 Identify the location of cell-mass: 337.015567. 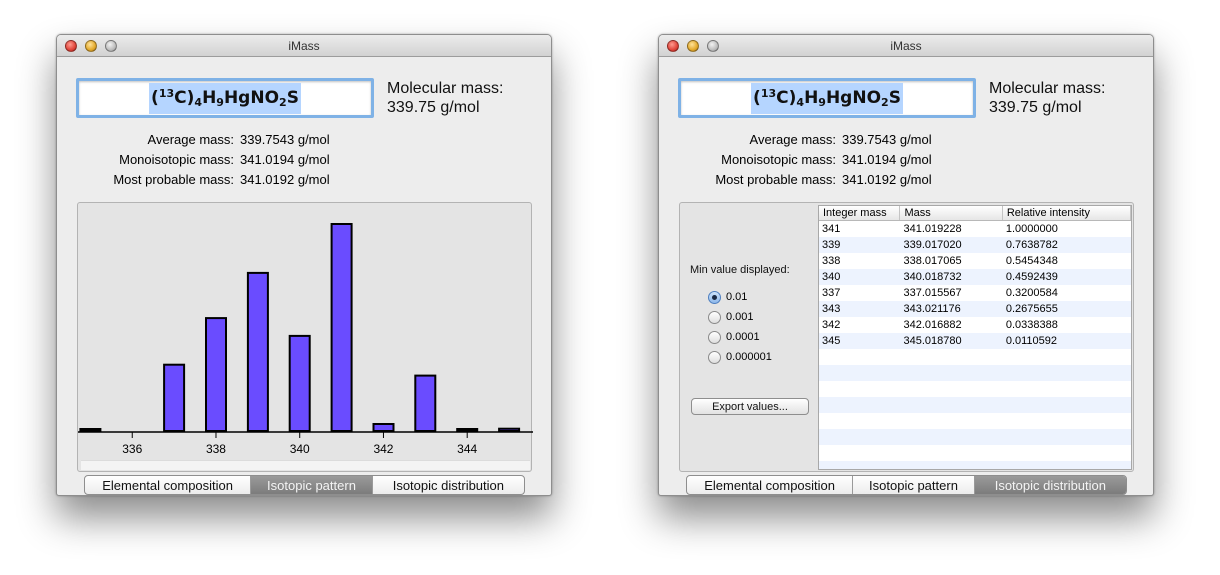
(932, 293).